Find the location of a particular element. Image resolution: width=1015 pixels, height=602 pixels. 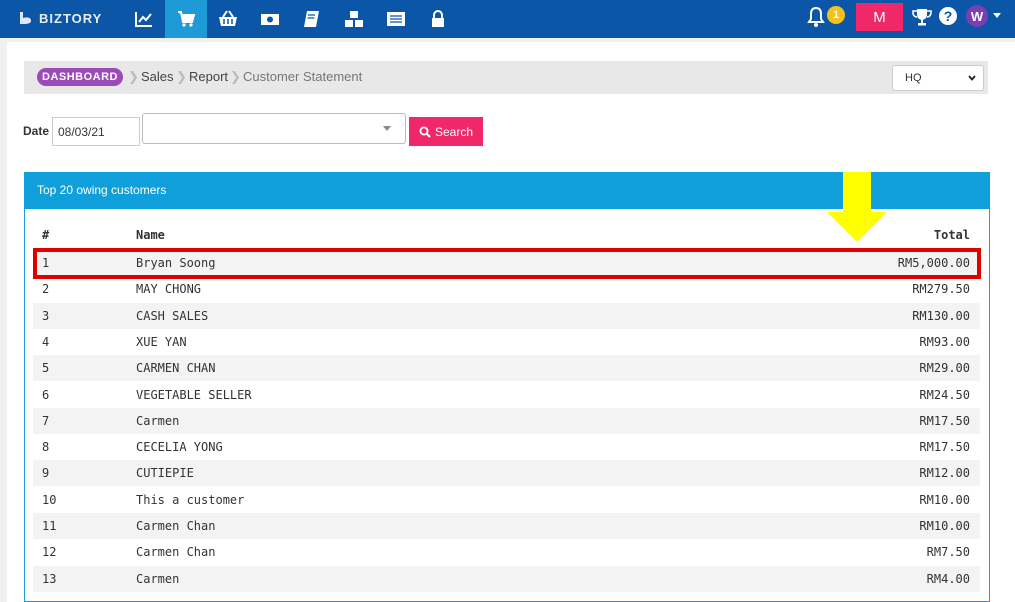

owing-total: RM24.50 is located at coordinates (944, 395).